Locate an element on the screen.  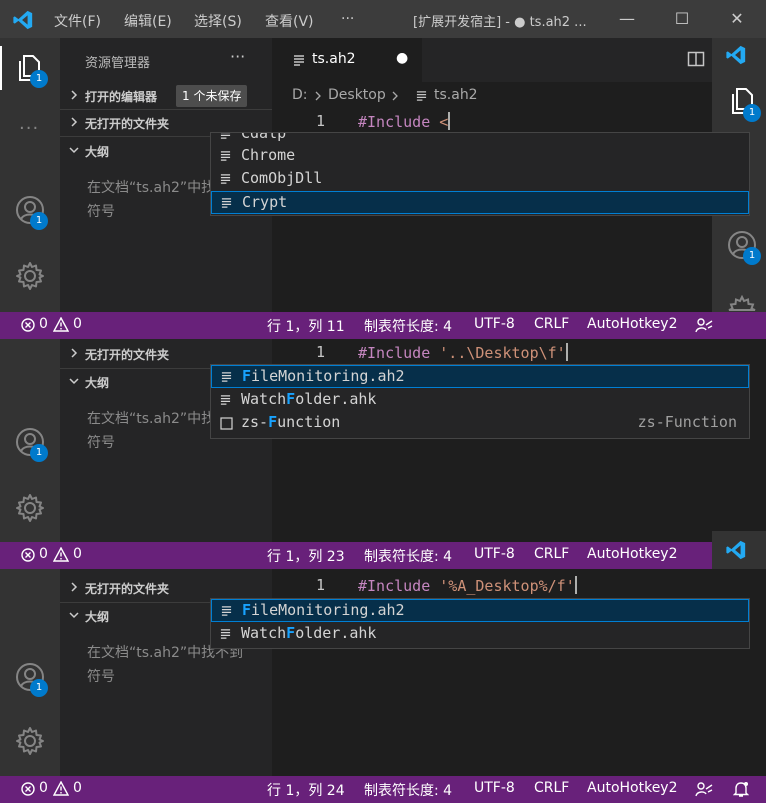
menu-edit: 编辑(E) is located at coordinates (148, 21).